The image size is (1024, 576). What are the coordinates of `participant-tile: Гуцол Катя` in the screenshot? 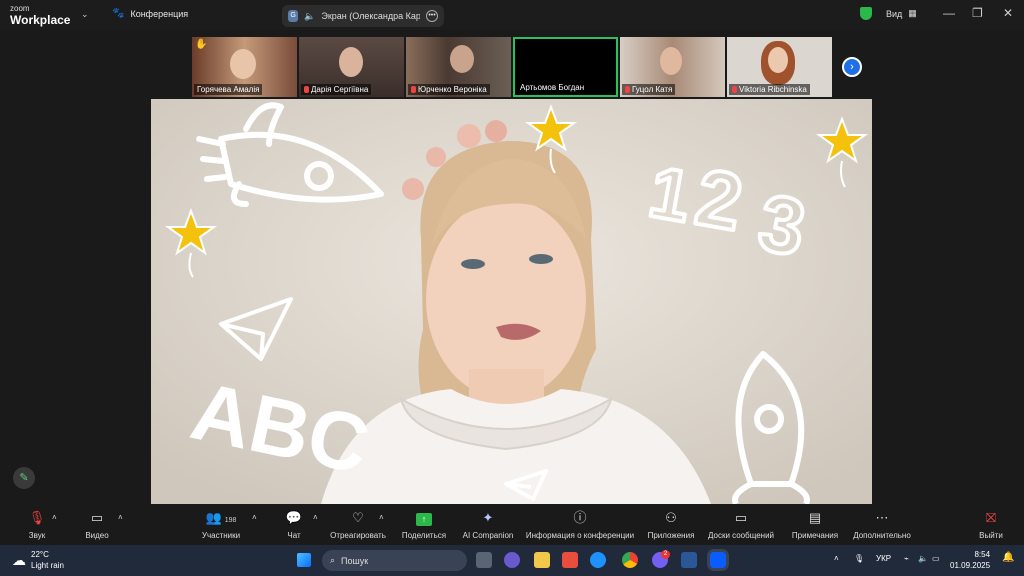 It's located at (672, 67).